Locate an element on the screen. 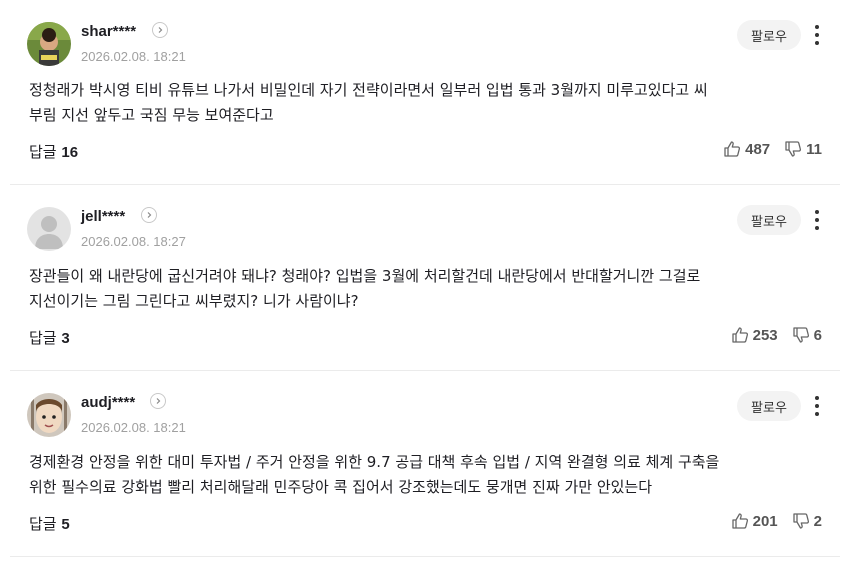 This screenshot has height=568, width=857. dislike-button: 2 is located at coordinates (807, 521).